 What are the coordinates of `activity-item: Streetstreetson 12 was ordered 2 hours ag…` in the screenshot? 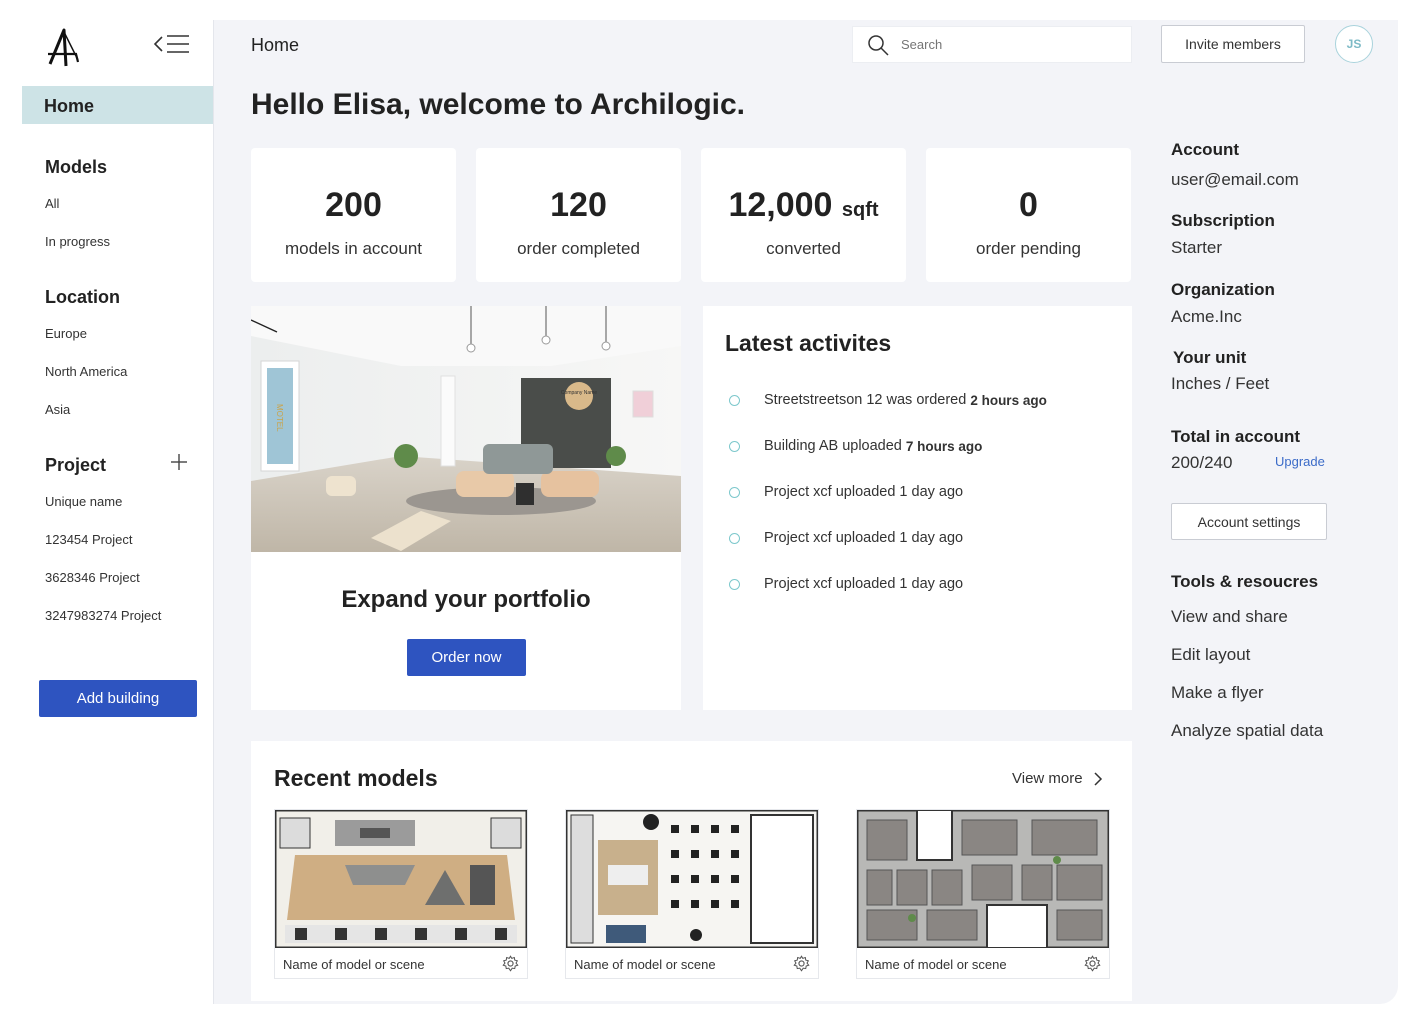 It's located at (888, 400).